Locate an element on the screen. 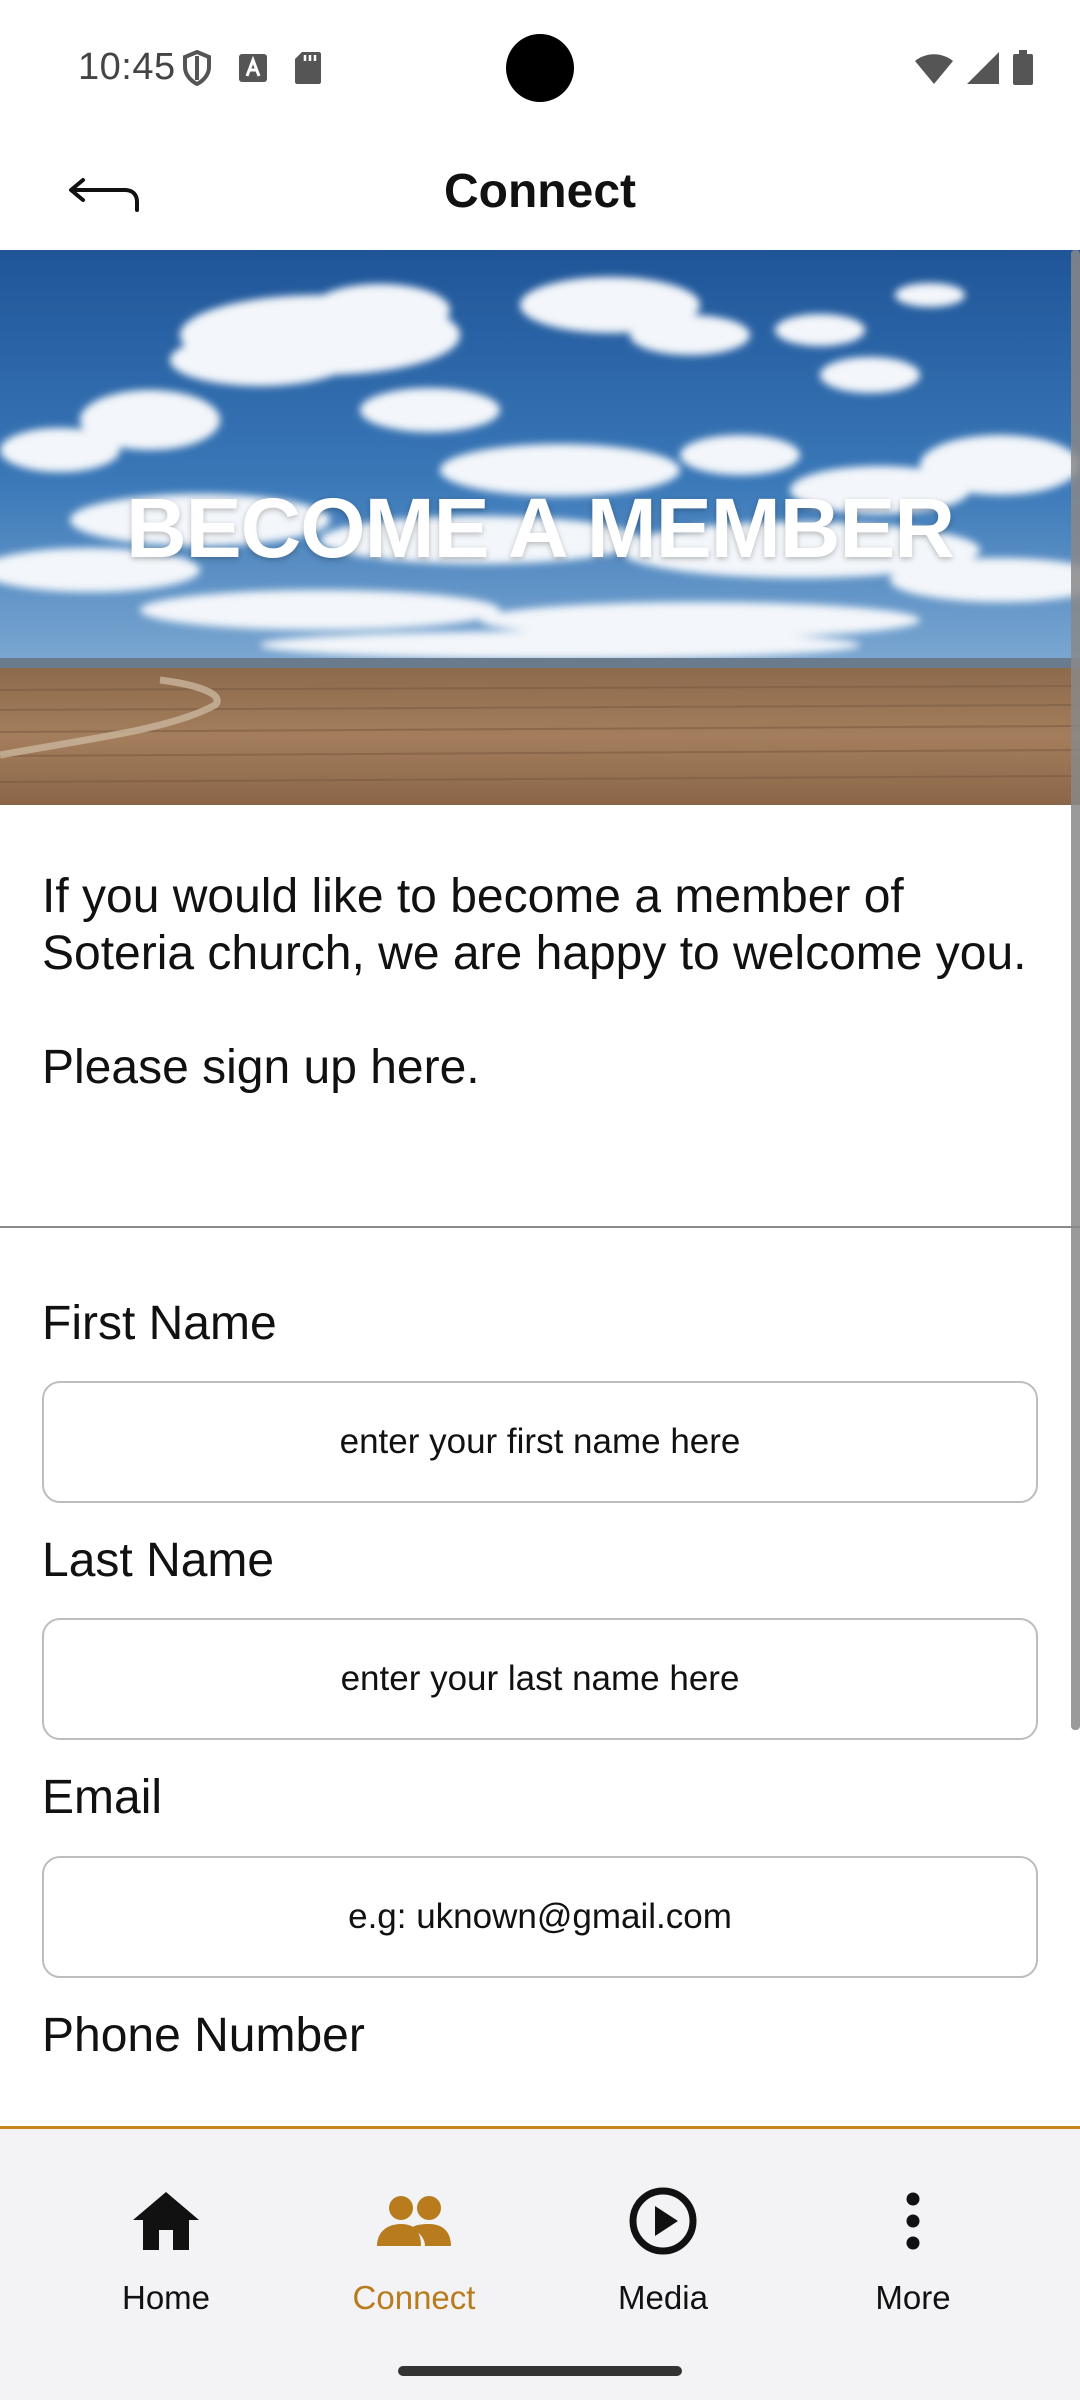 The image size is (1080, 2400). first-name-placeholder: enter your first name here is located at coordinates (540, 1441).